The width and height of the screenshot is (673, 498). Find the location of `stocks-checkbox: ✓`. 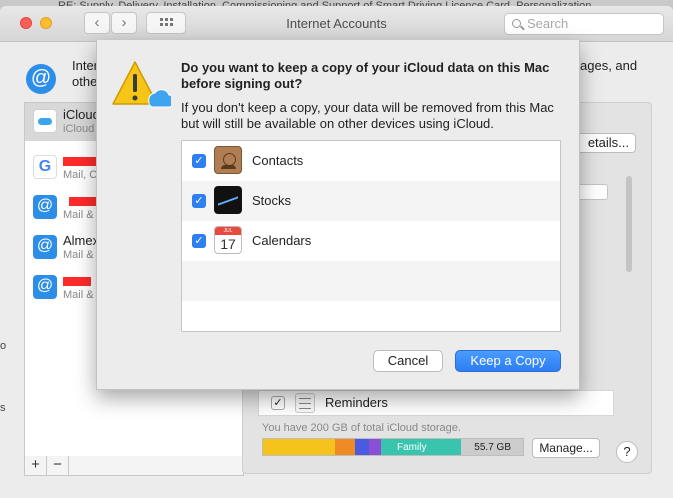

stocks-checkbox: ✓ is located at coordinates (199, 201).